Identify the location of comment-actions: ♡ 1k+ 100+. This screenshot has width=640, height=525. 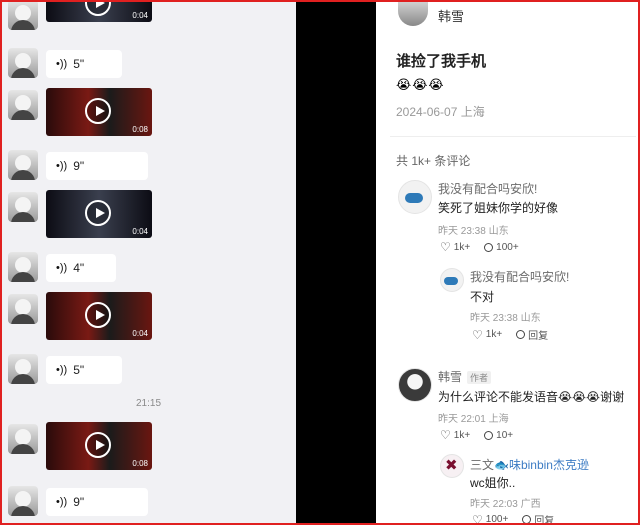
(479, 247).